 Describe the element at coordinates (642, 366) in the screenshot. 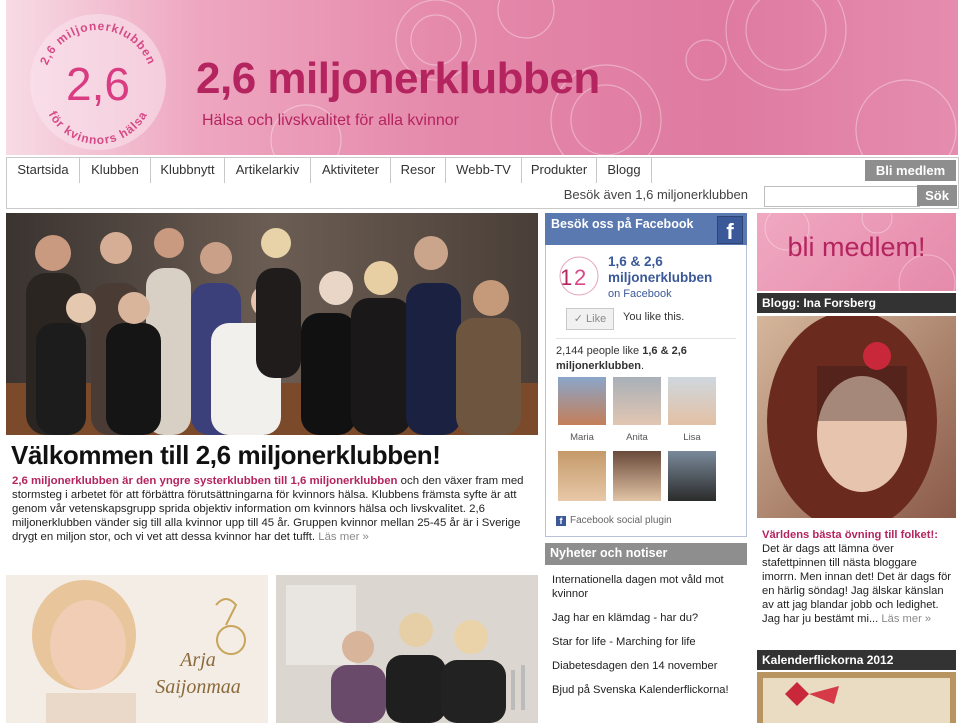

I see `facebook-count-suffix: .` at that location.